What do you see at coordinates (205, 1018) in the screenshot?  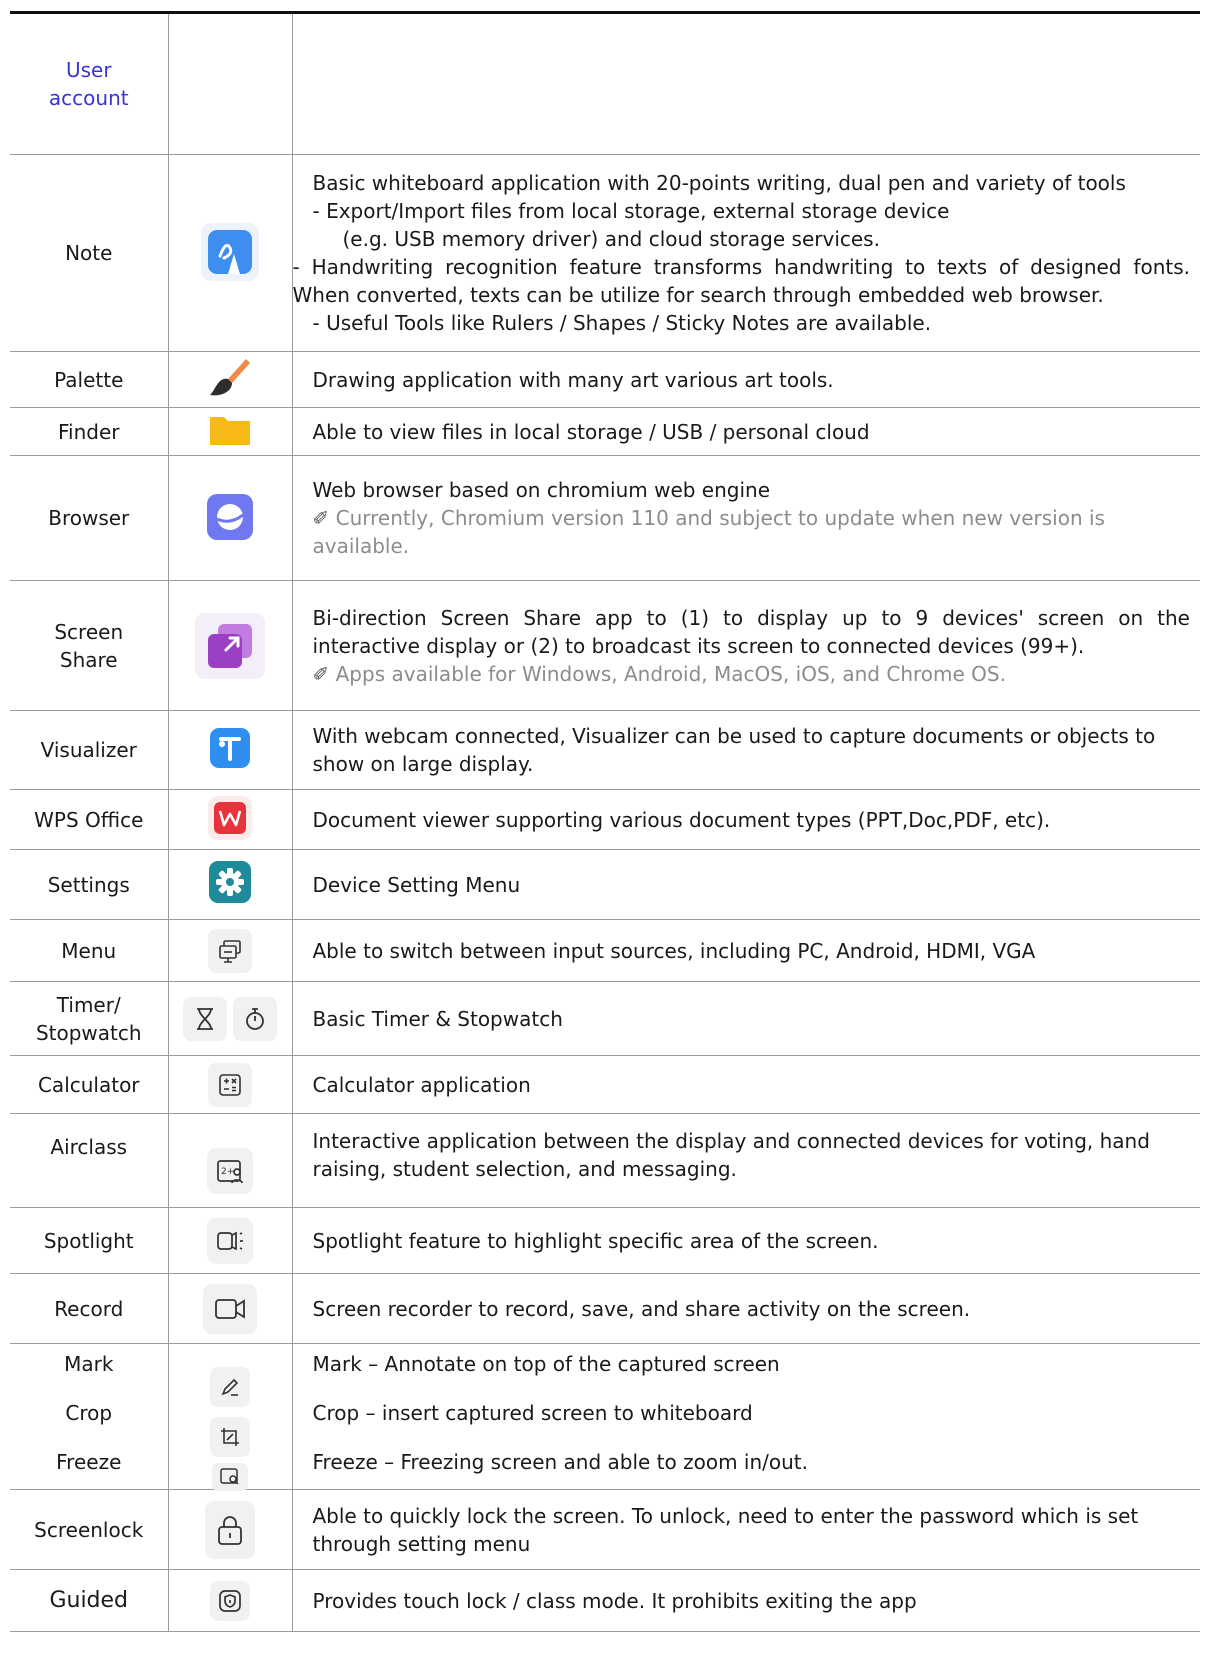 I see `hourglass-icon` at bounding box center [205, 1018].